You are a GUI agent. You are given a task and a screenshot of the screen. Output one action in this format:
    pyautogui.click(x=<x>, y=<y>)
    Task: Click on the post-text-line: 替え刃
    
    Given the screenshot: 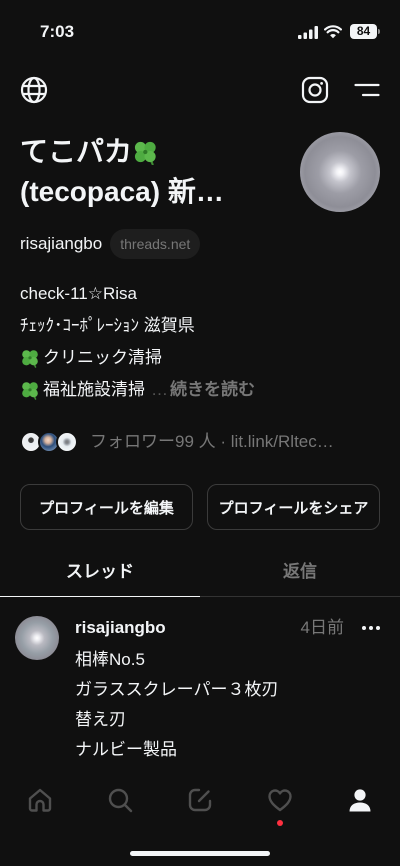 What is the action you would take?
    pyautogui.click(x=100, y=719)
    